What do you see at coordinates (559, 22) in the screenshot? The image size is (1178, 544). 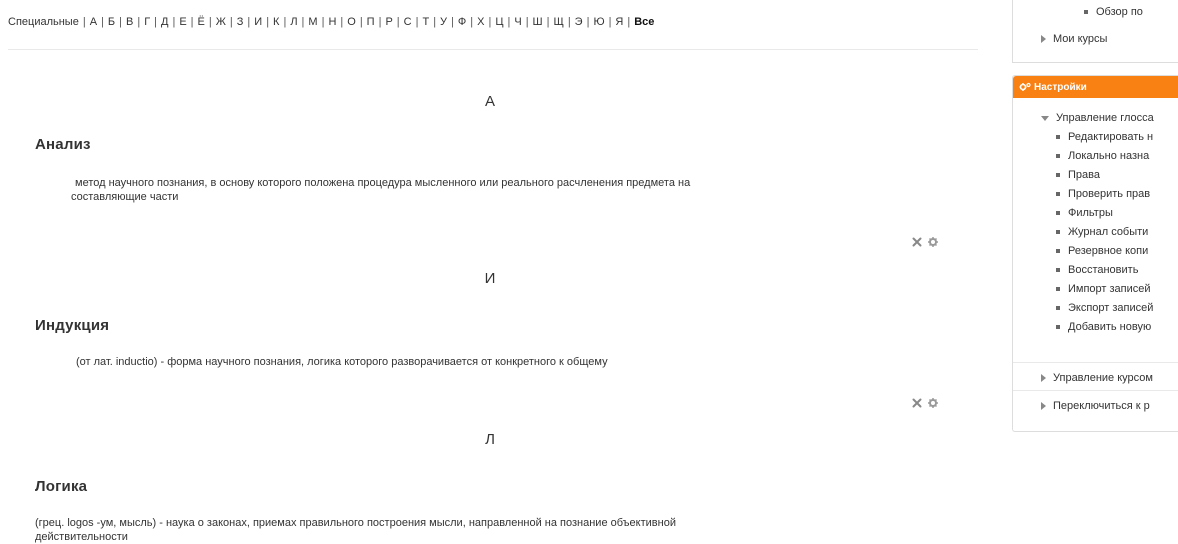 I see `alphabet-link: Щ` at bounding box center [559, 22].